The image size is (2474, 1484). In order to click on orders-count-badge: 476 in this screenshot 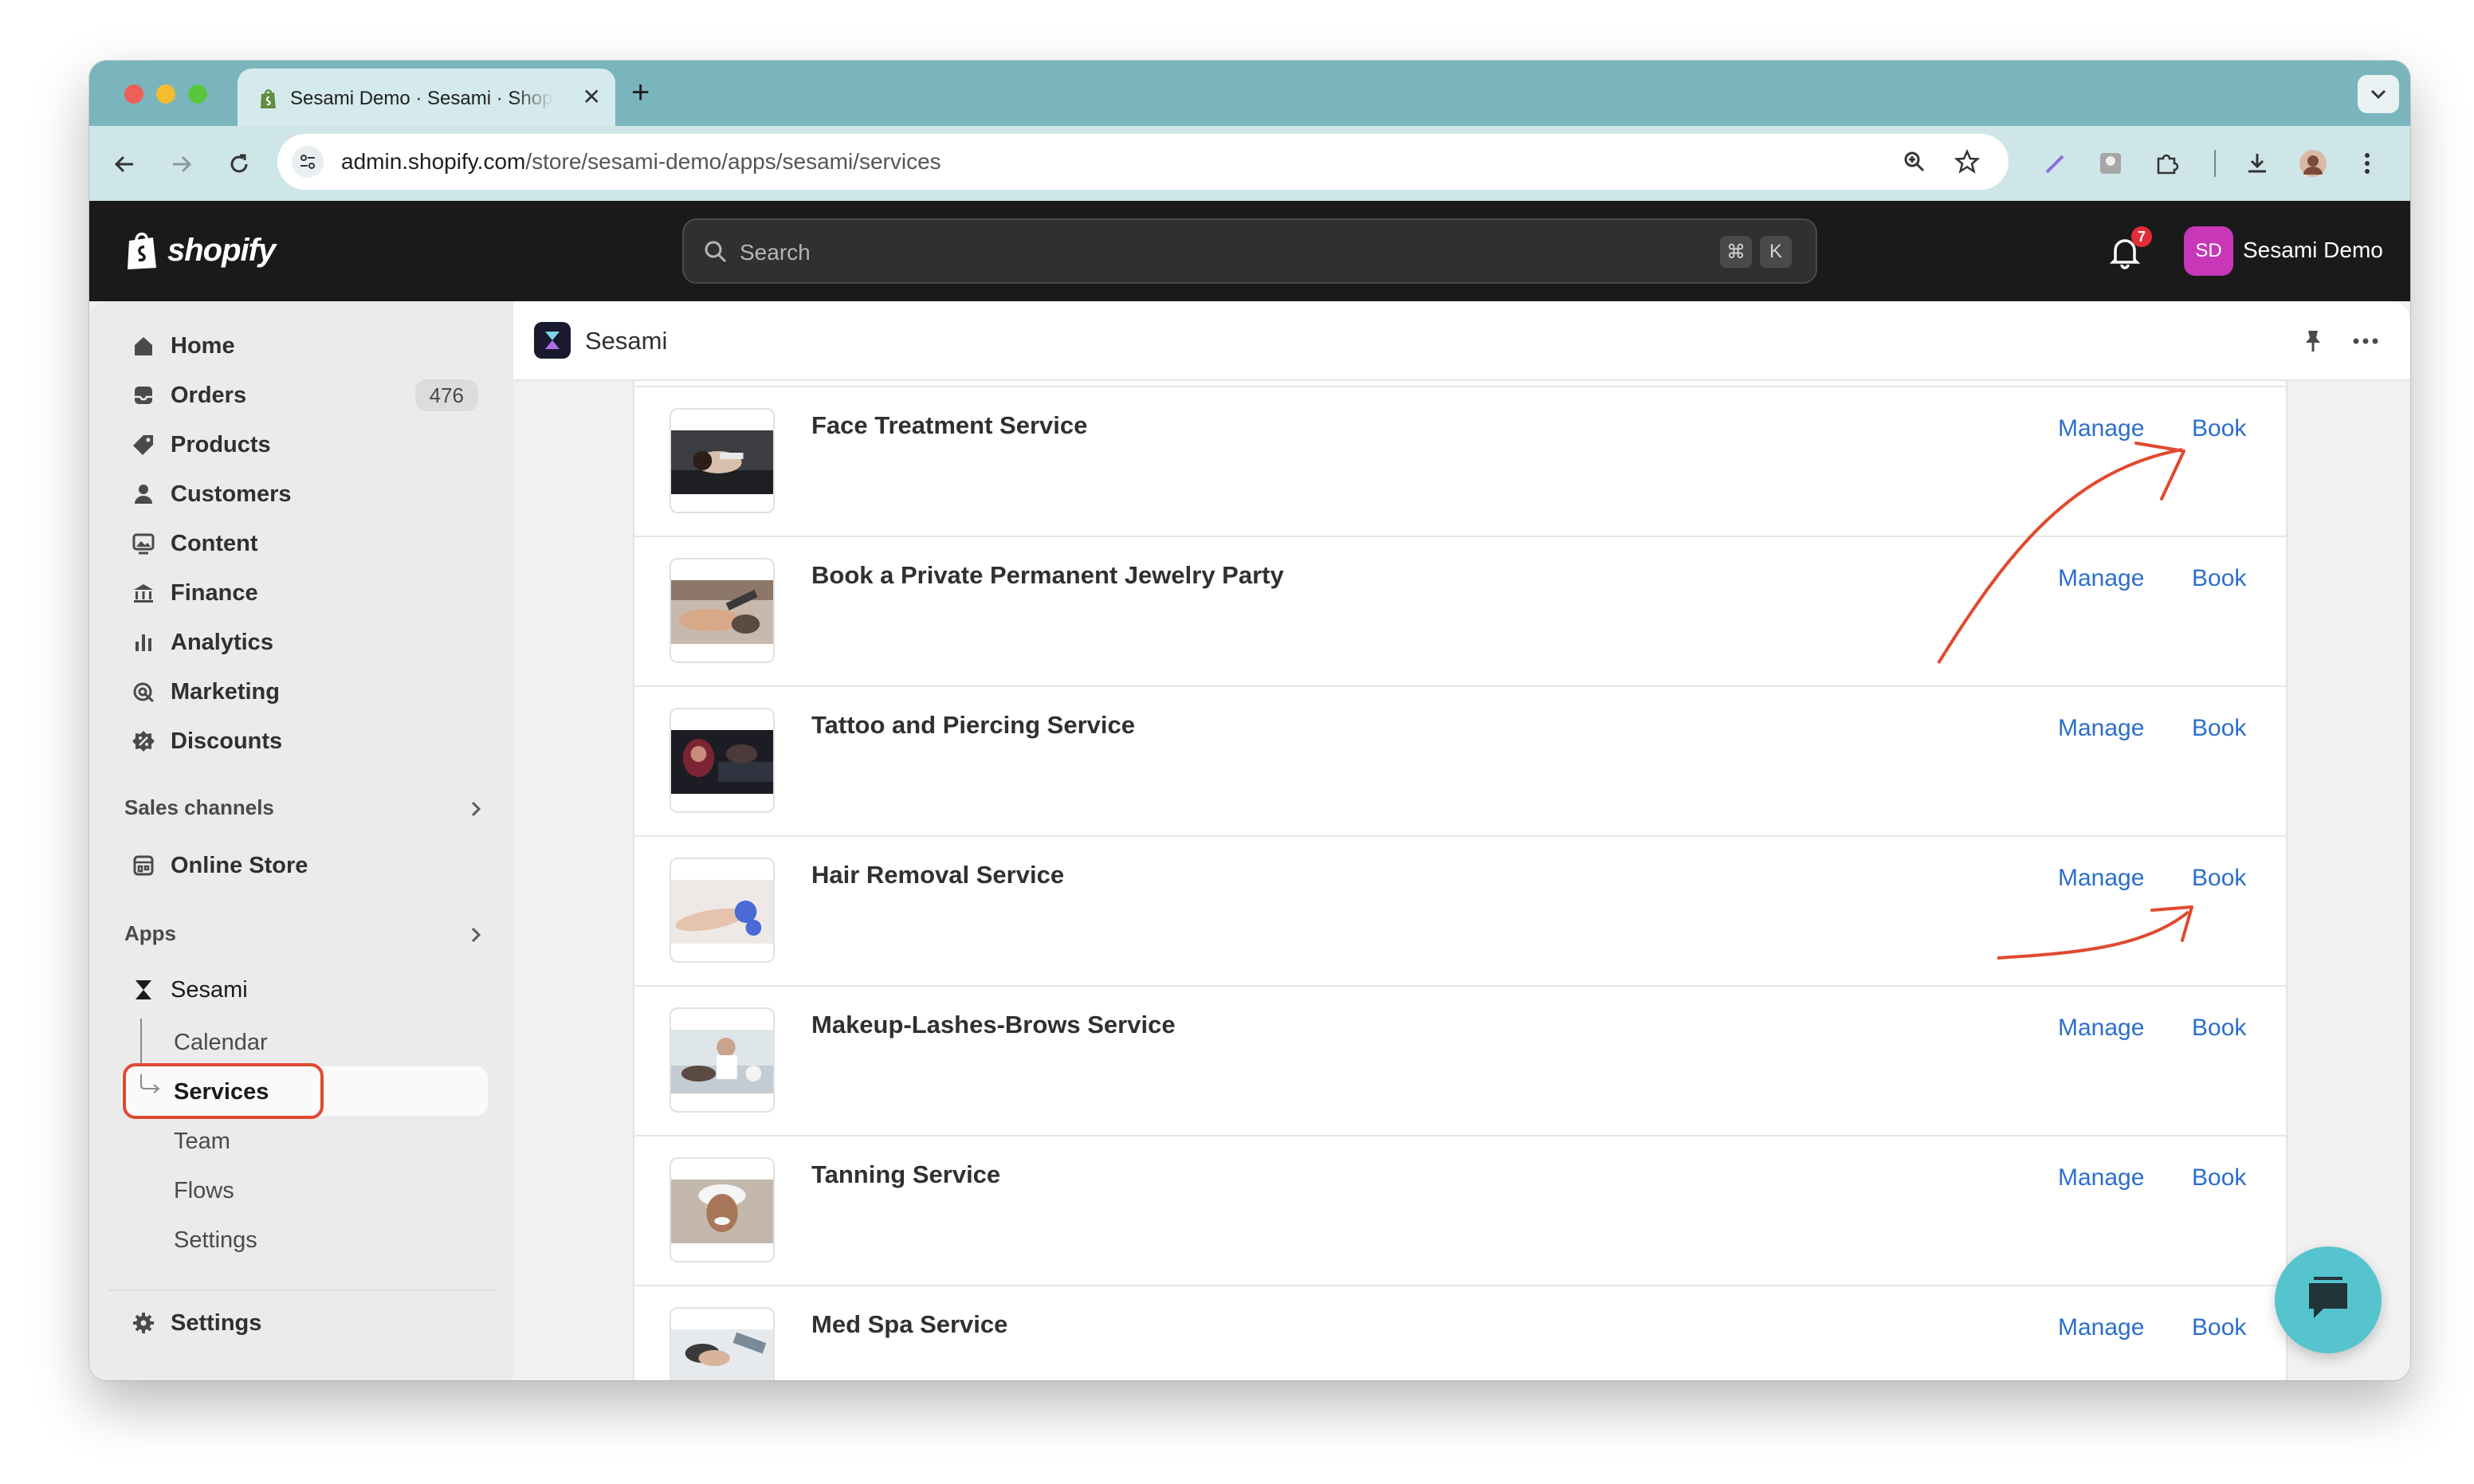, I will do `click(446, 395)`.